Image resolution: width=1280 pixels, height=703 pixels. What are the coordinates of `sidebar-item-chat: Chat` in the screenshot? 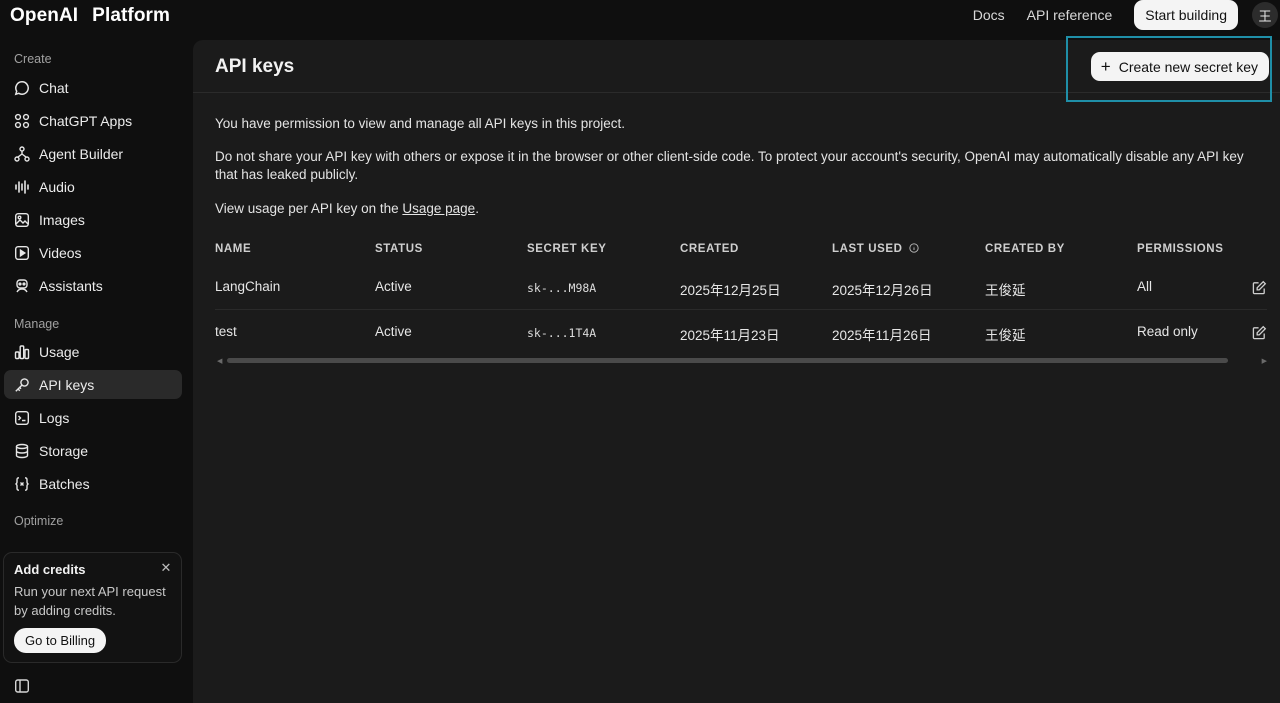 It's located at (93, 87).